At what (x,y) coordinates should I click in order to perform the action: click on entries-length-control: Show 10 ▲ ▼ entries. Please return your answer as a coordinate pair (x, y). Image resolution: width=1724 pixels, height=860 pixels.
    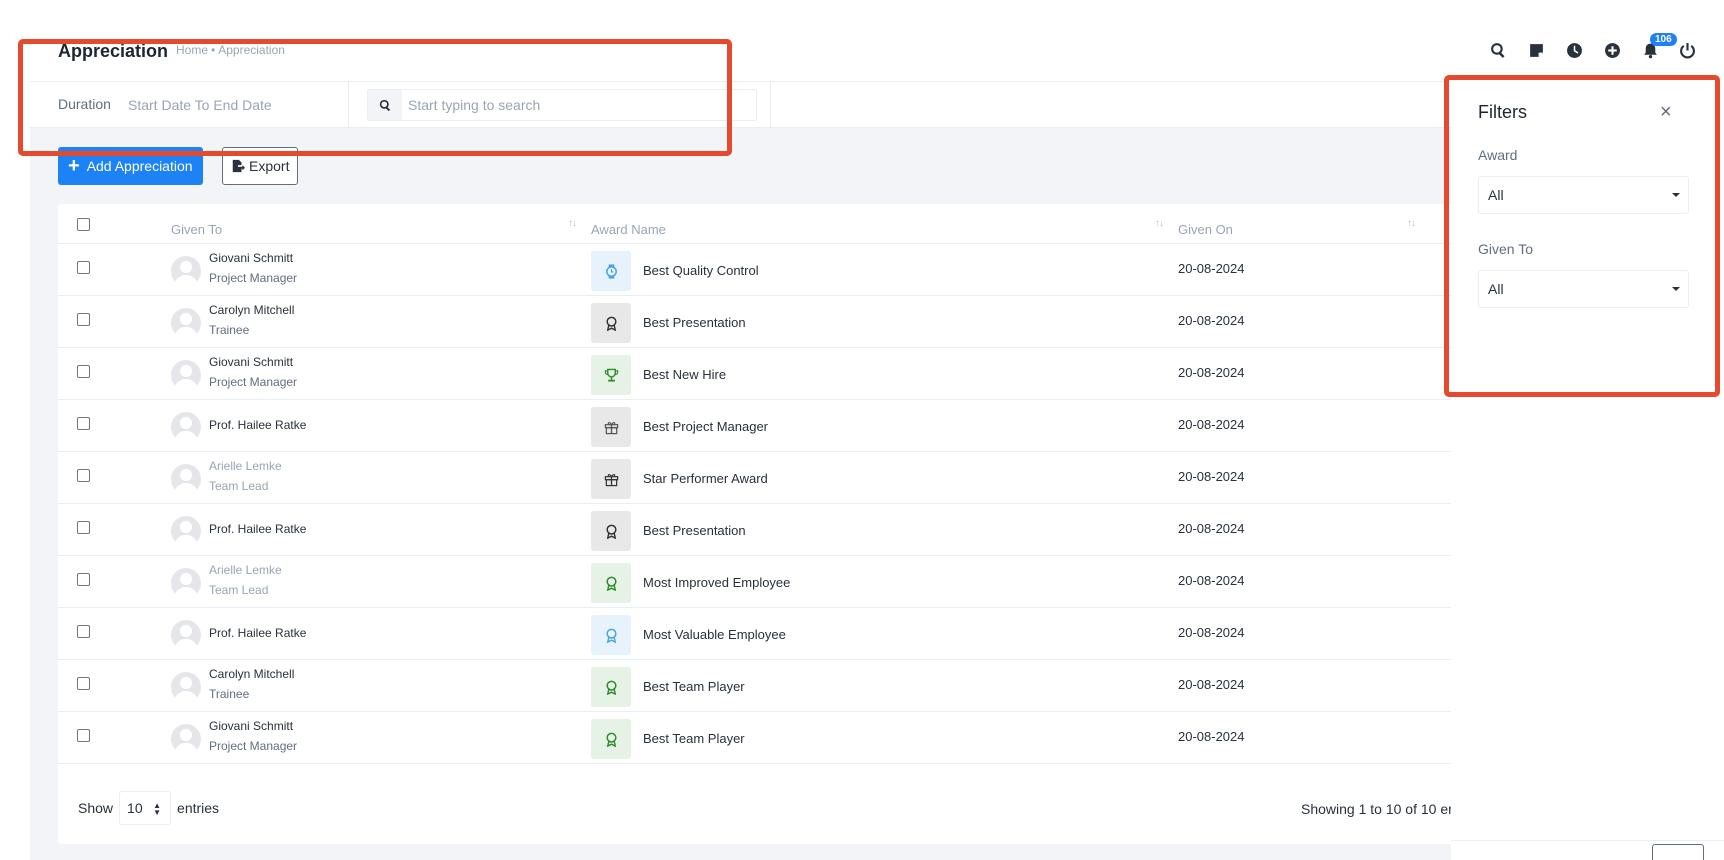
    Looking at the image, I should click on (148, 808).